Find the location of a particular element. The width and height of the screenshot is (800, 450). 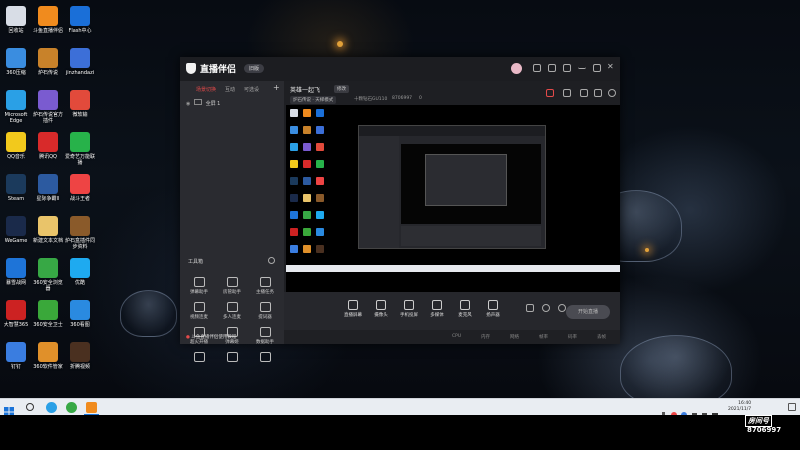

settings-icon is located at coordinates (567, 68).